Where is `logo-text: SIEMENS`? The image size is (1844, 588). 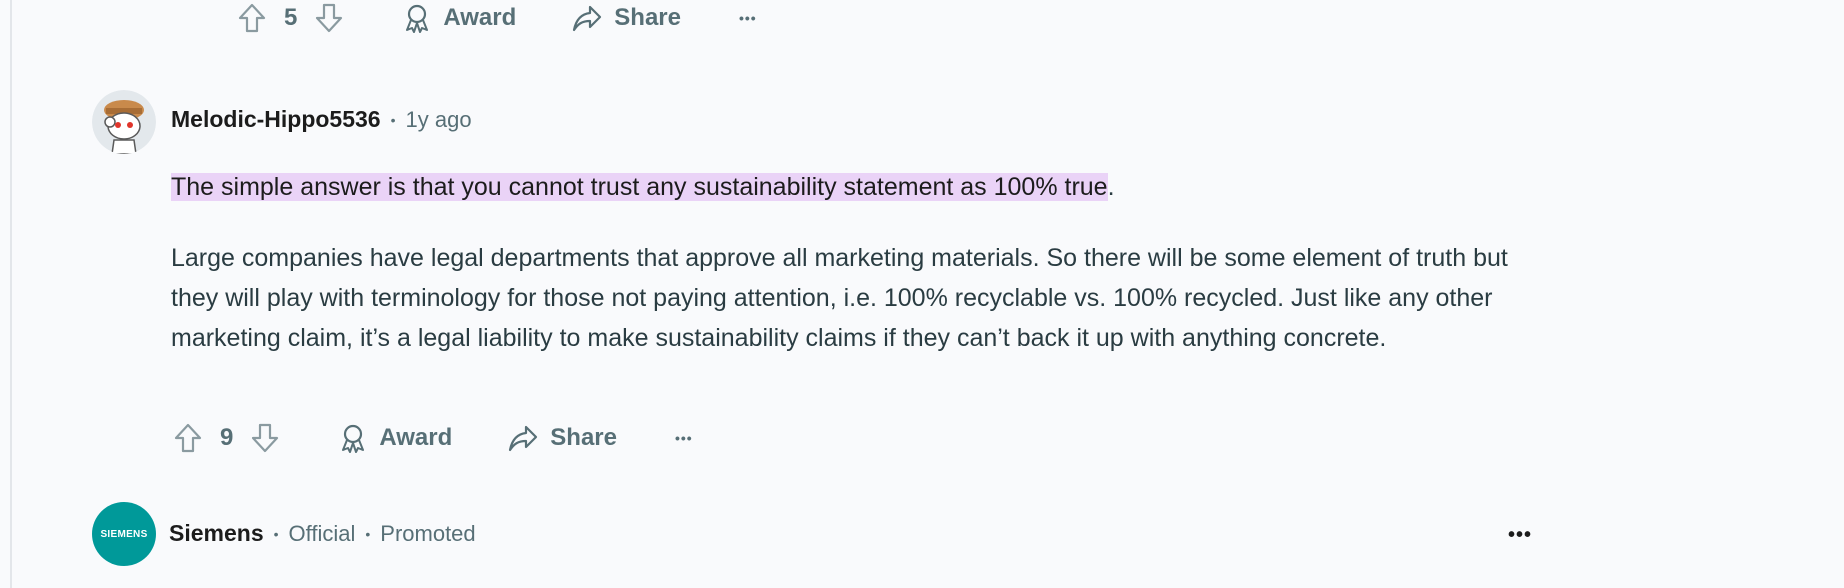 logo-text: SIEMENS is located at coordinates (124, 534).